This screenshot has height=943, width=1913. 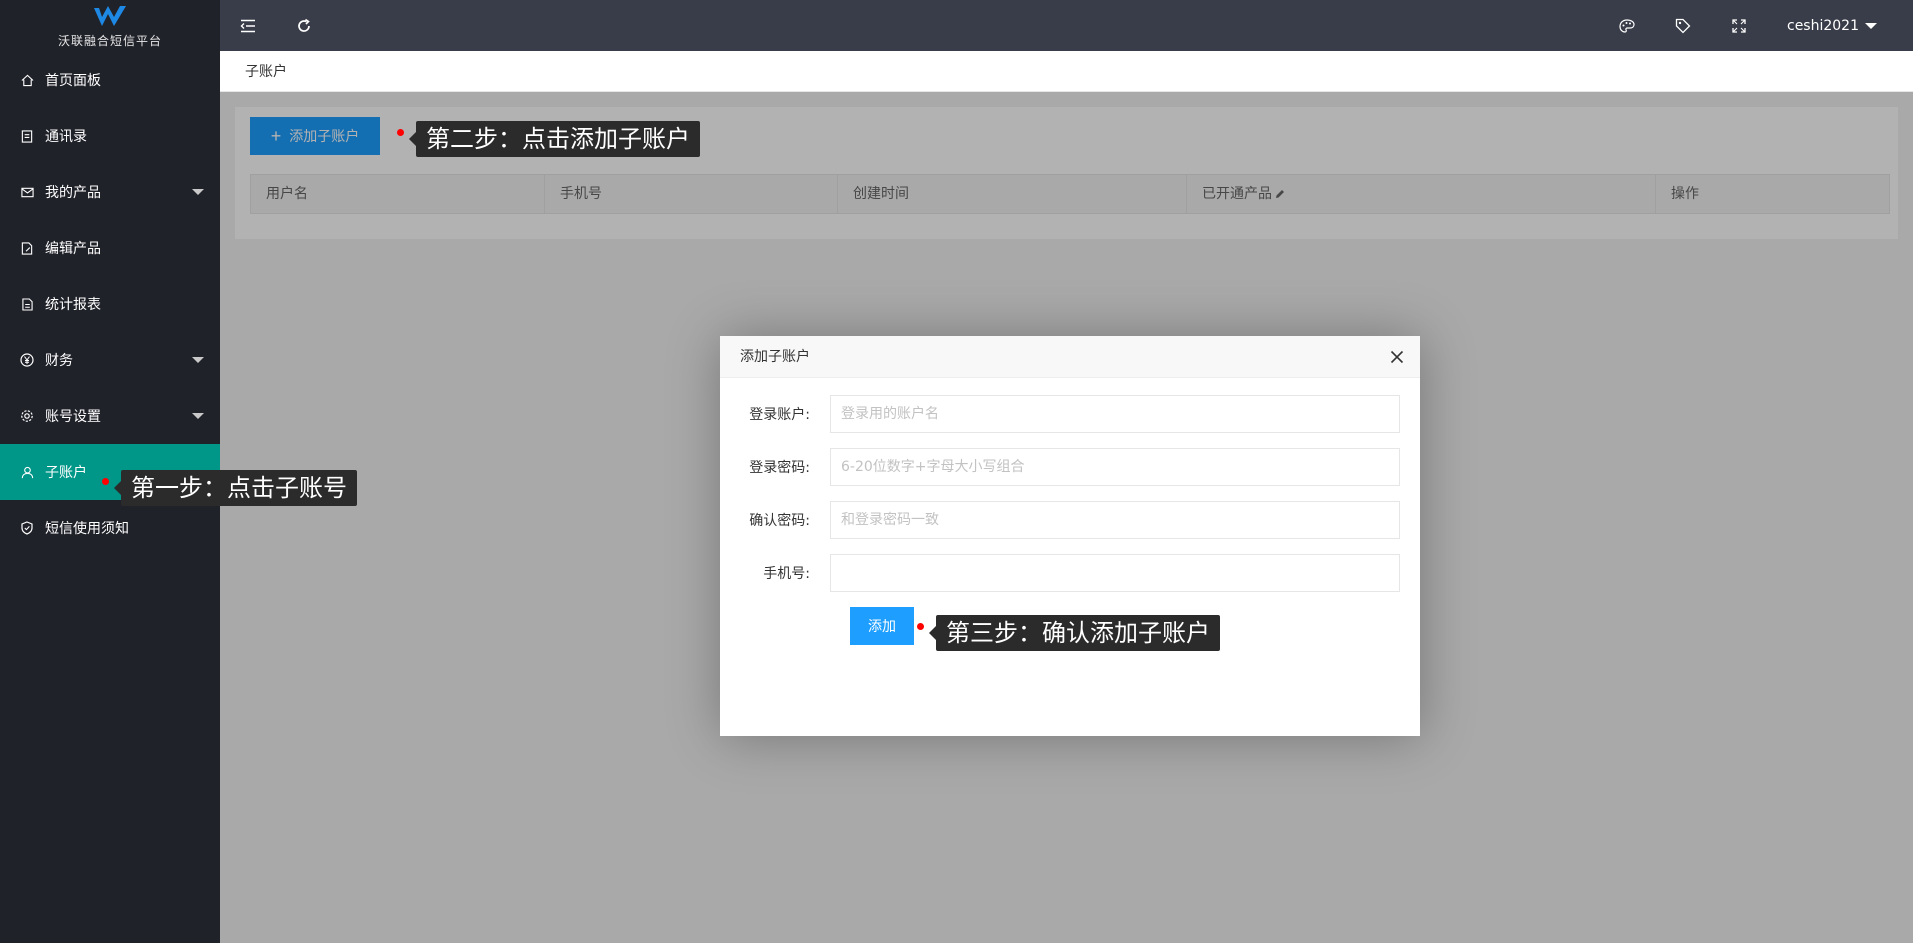 What do you see at coordinates (27, 416) in the screenshot?
I see `gear-icon` at bounding box center [27, 416].